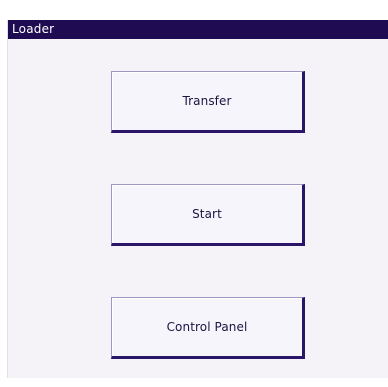 The width and height of the screenshot is (388, 387). I want to click on window-title: Loader, so click(33, 29).